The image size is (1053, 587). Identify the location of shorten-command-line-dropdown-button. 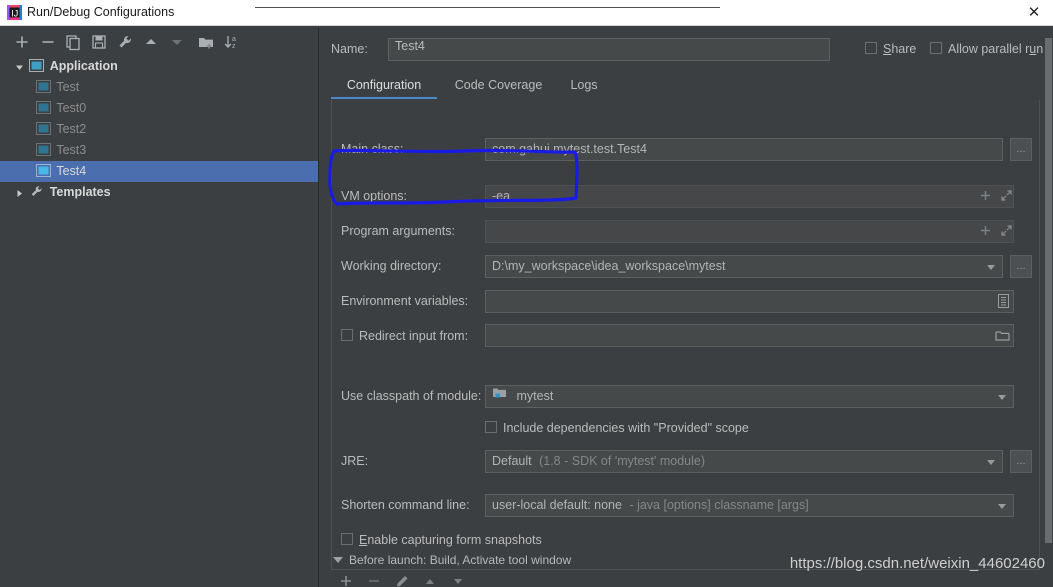
(1002, 505).